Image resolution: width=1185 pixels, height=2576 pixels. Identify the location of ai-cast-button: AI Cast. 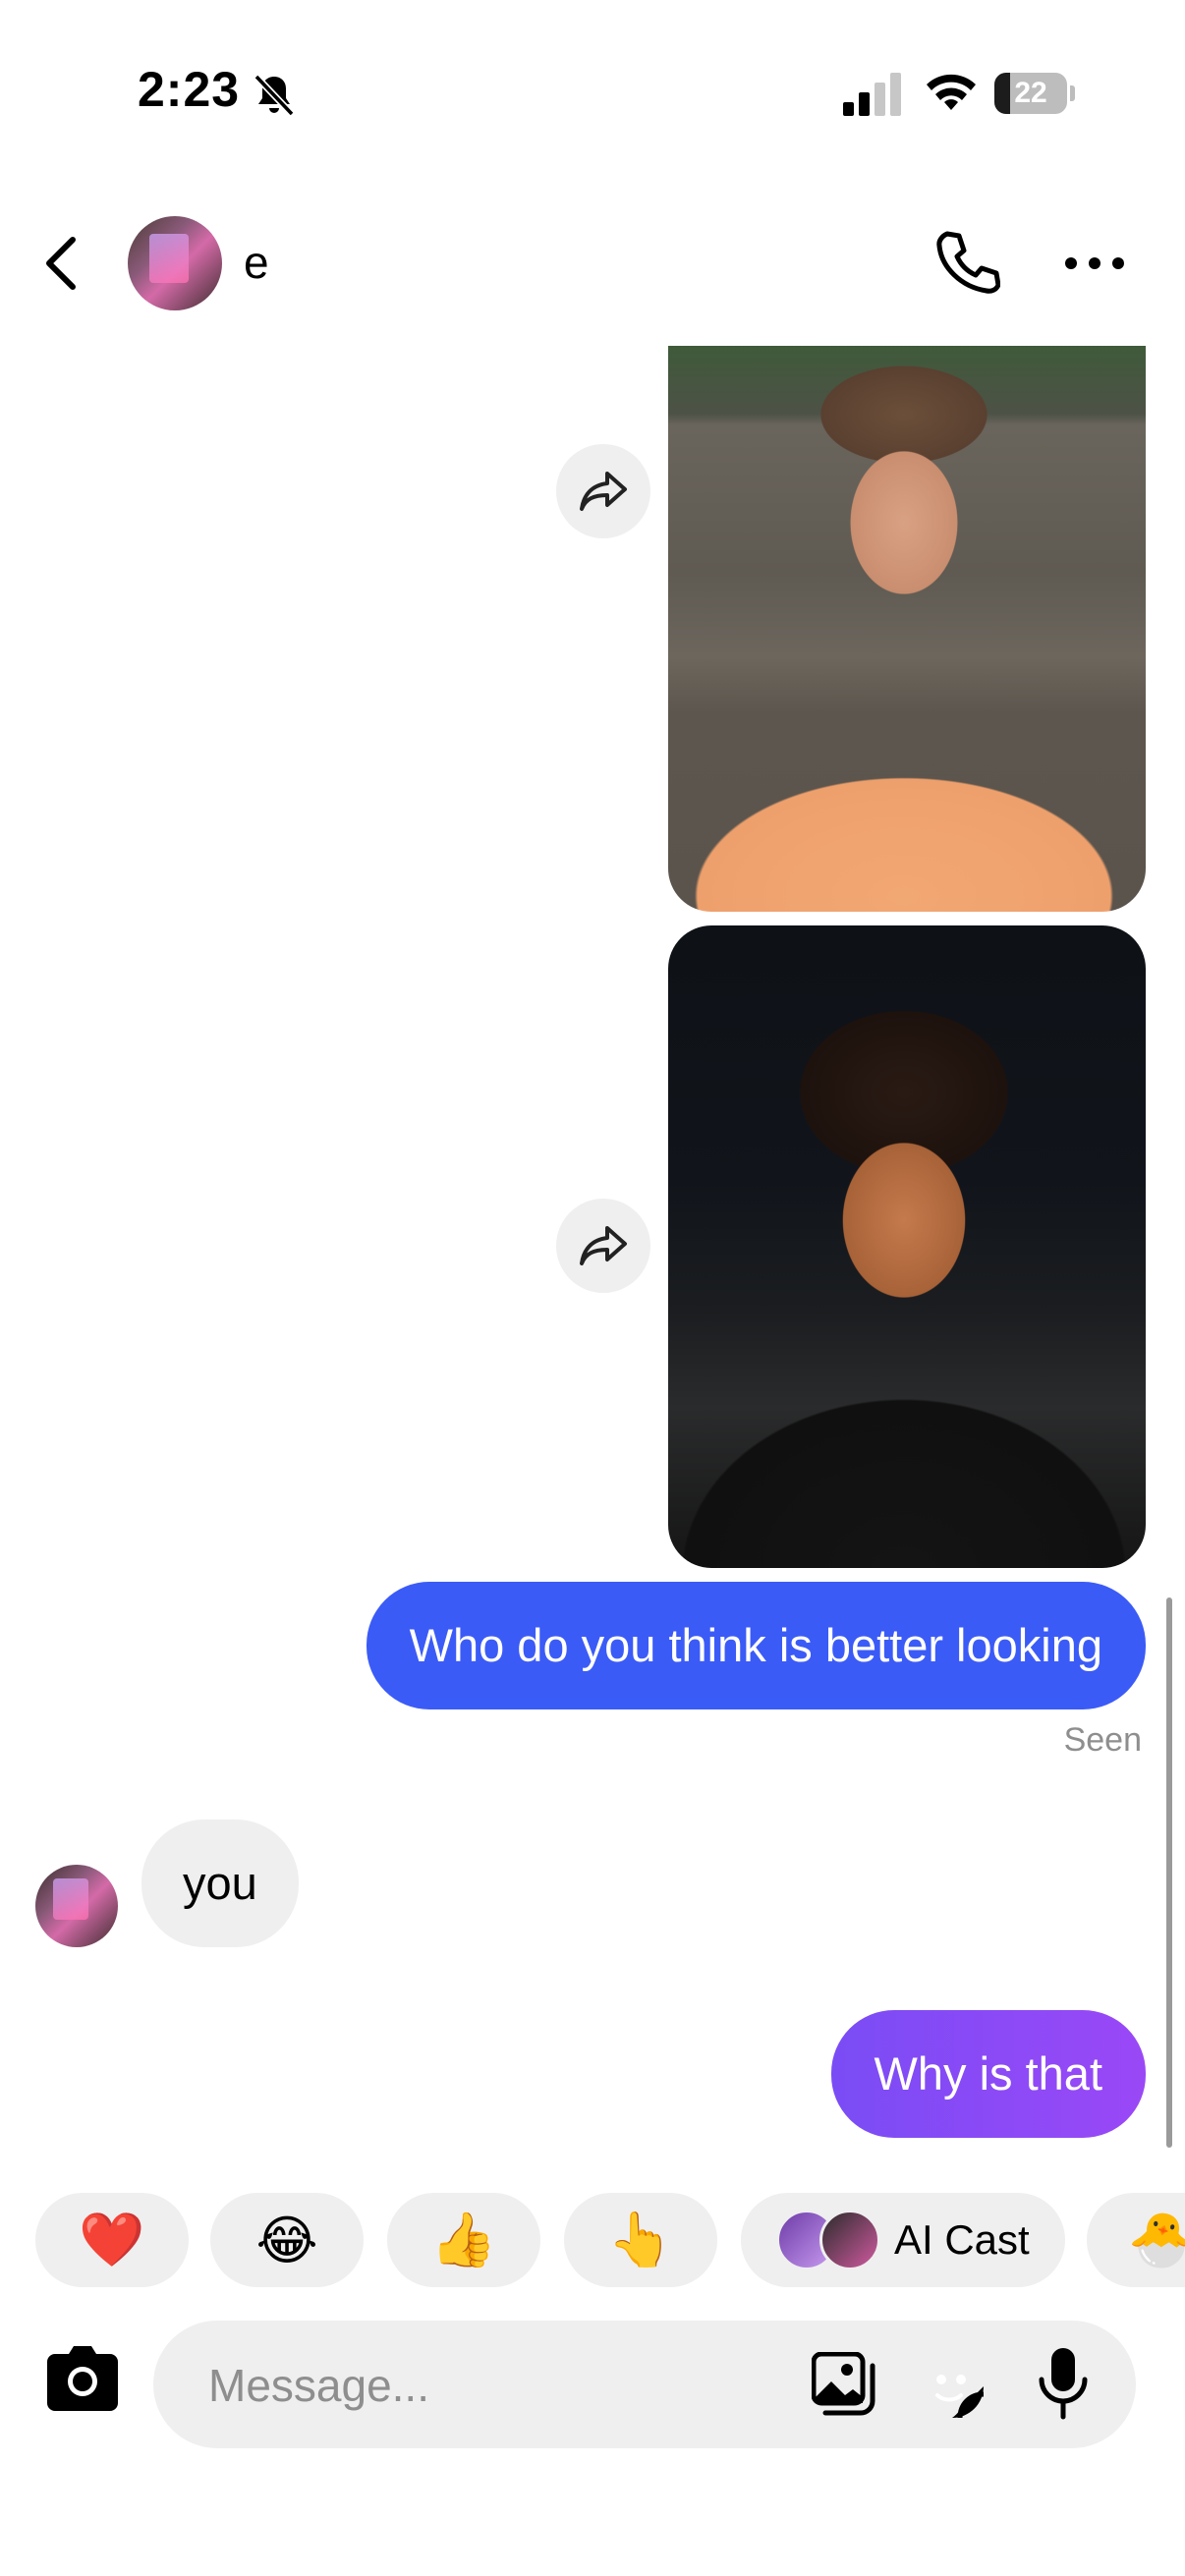
(903, 2240).